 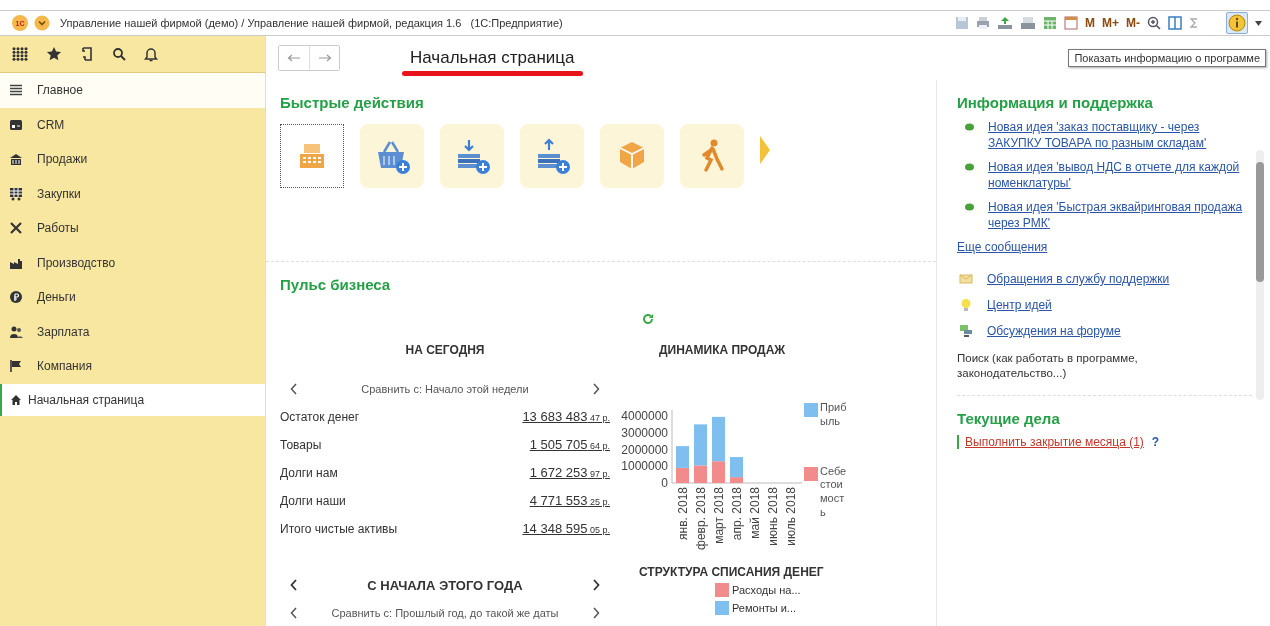 What do you see at coordinates (791, 516) in the screenshot?
I see `axis-tick-label: июль 2018` at bounding box center [791, 516].